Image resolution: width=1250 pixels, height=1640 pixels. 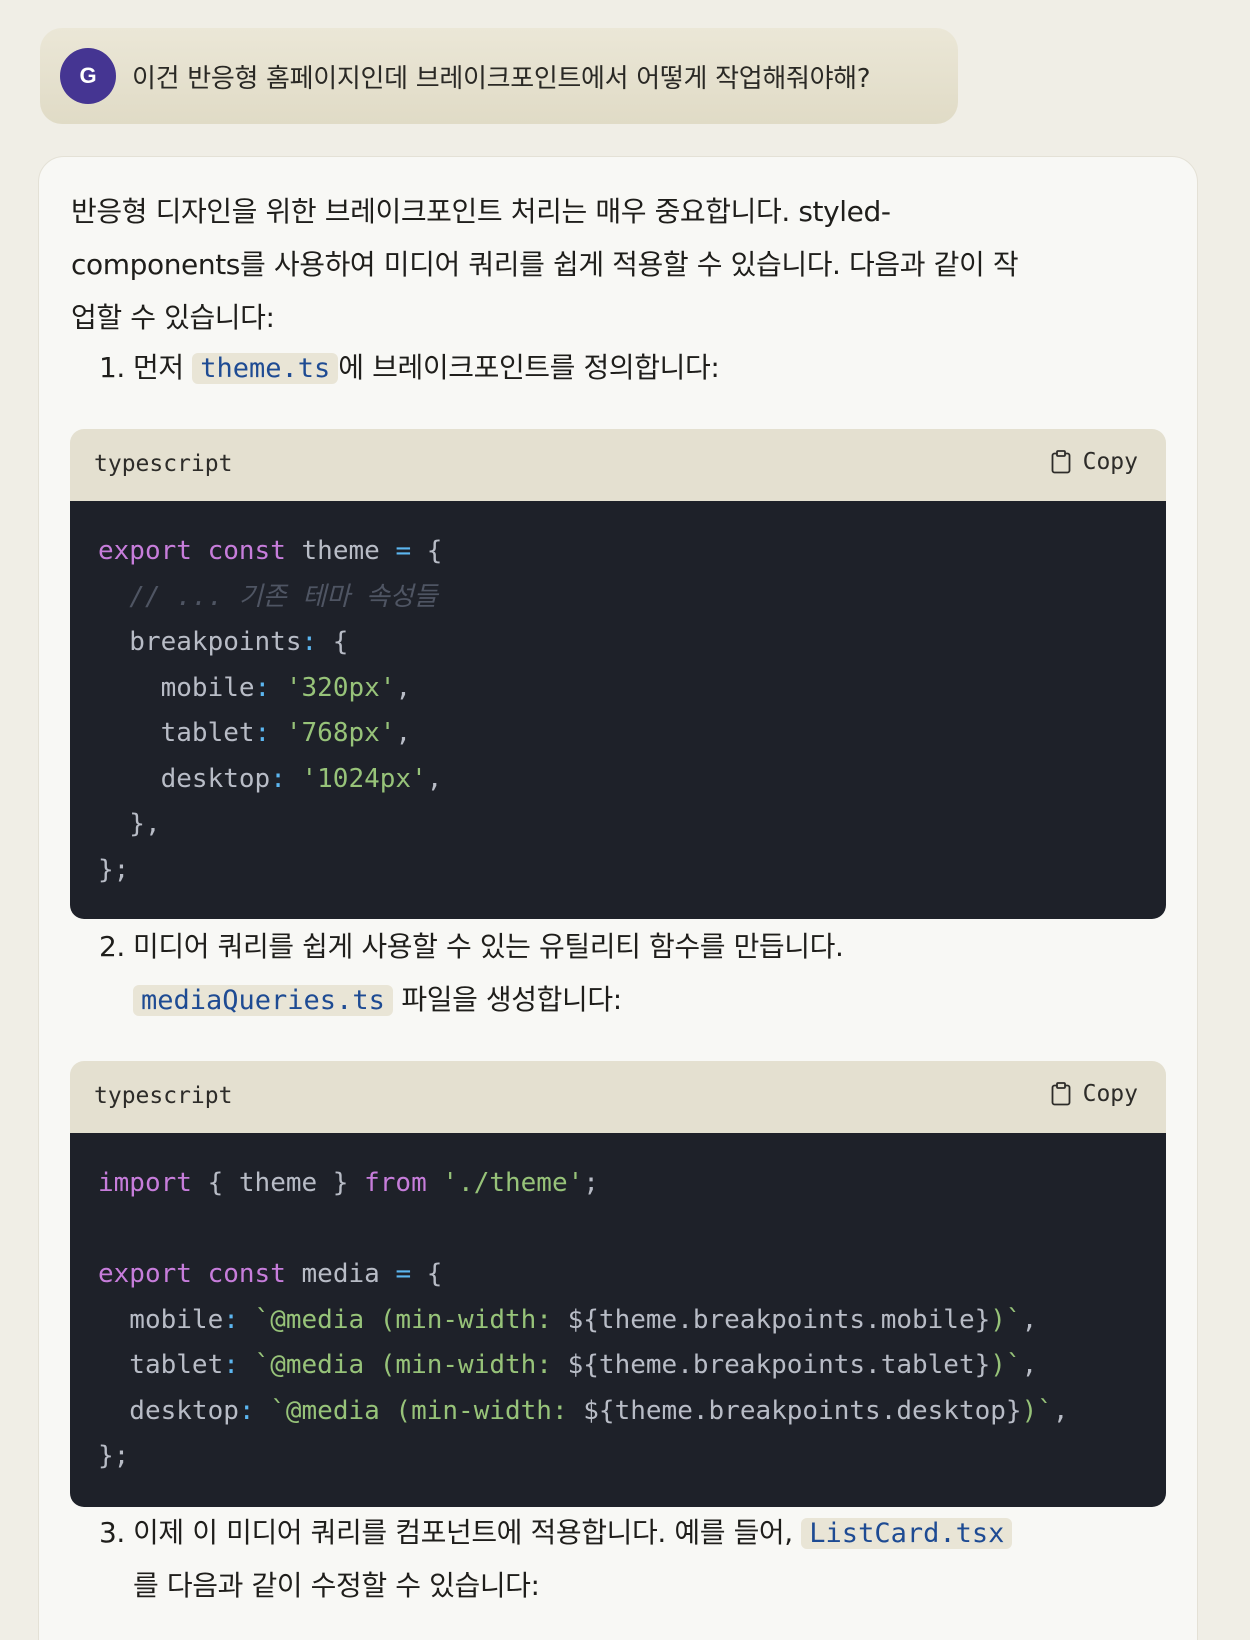 I want to click on user-message-bubble: G 이건 반응형 홈페이지인데 브레이크포인트에서 어떻게 작업해줘야해?, so click(x=499, y=76).